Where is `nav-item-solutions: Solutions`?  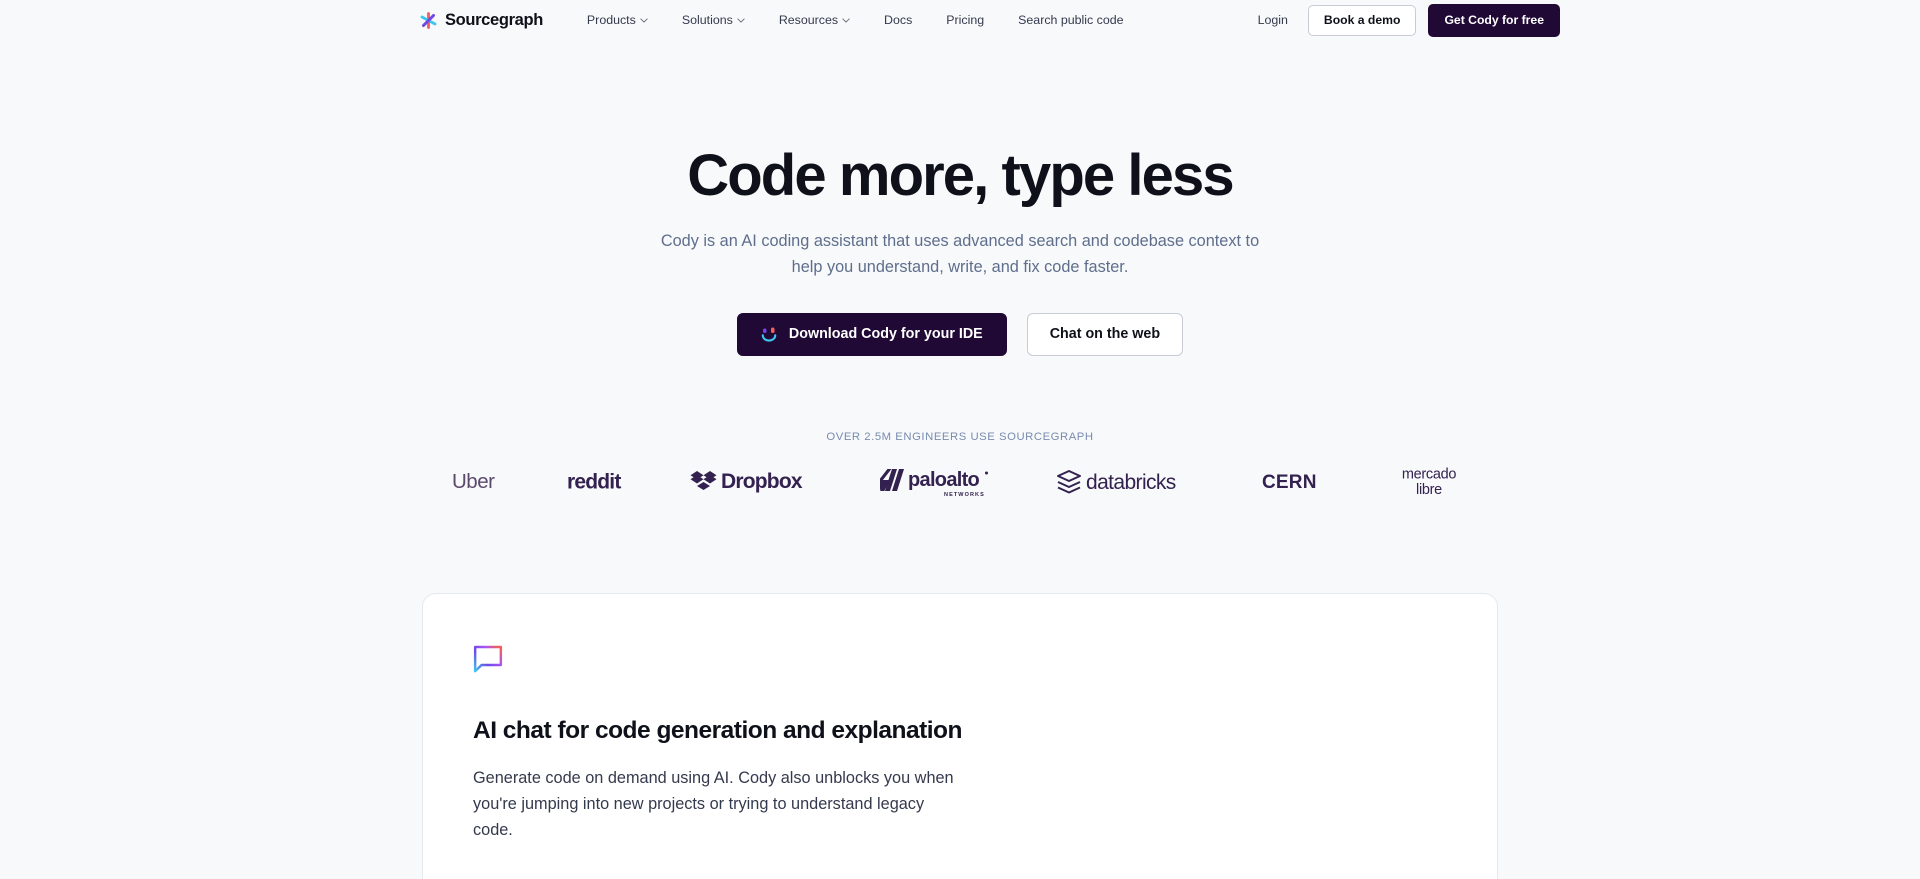
nav-item-solutions: Solutions is located at coordinates (713, 20).